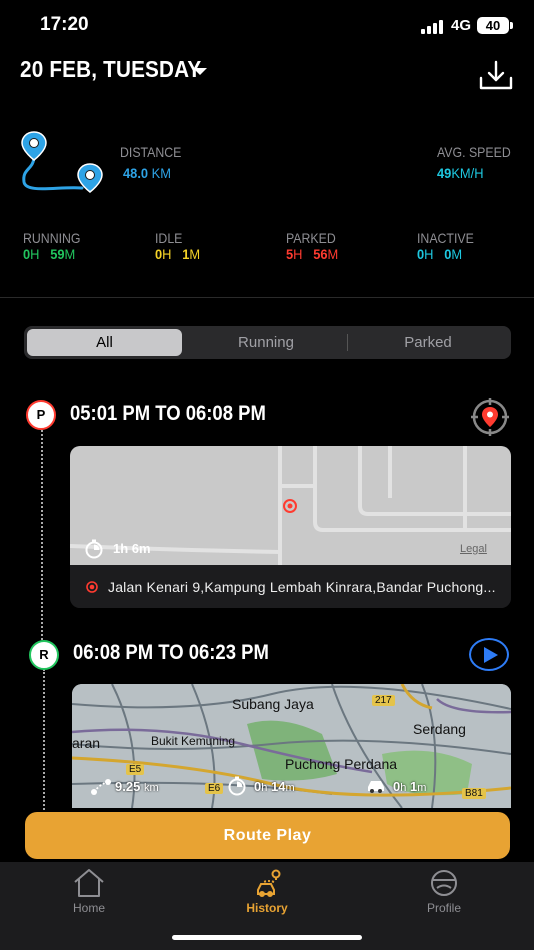 The height and width of the screenshot is (950, 534). Describe the element at coordinates (443, 908) in the screenshot. I see `tab-profile-label: Profile` at that location.